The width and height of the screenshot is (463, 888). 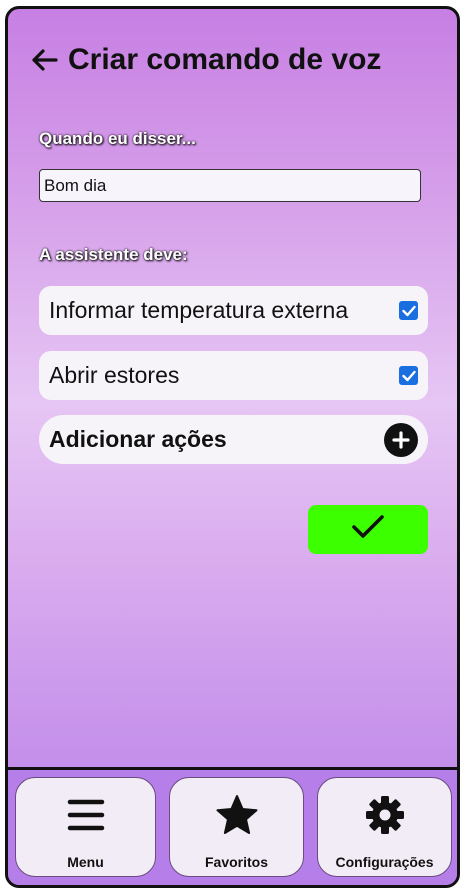 I want to click on voice-phrase-input, so click(x=230, y=185).